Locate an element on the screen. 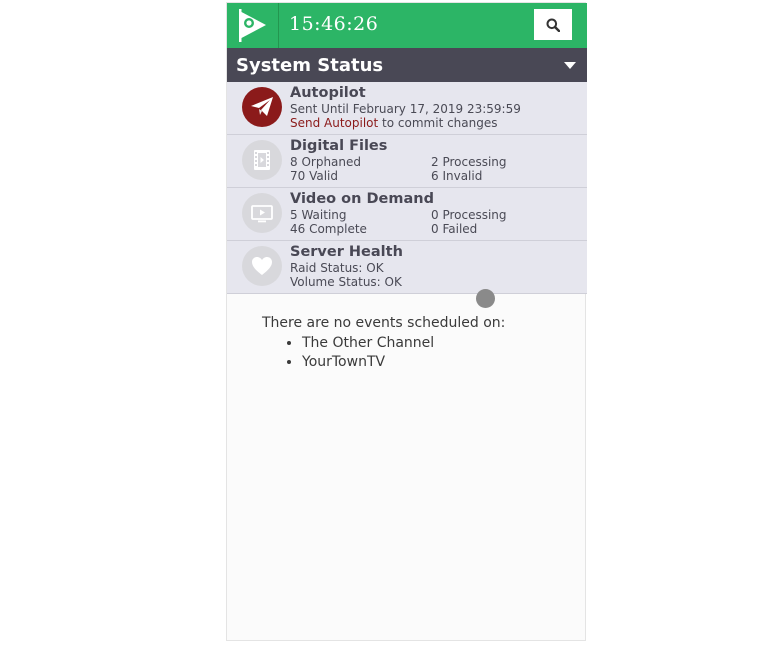 The height and width of the screenshot is (651, 763). channel-list: The Other Channel YourTownTV is located at coordinates (383, 353).